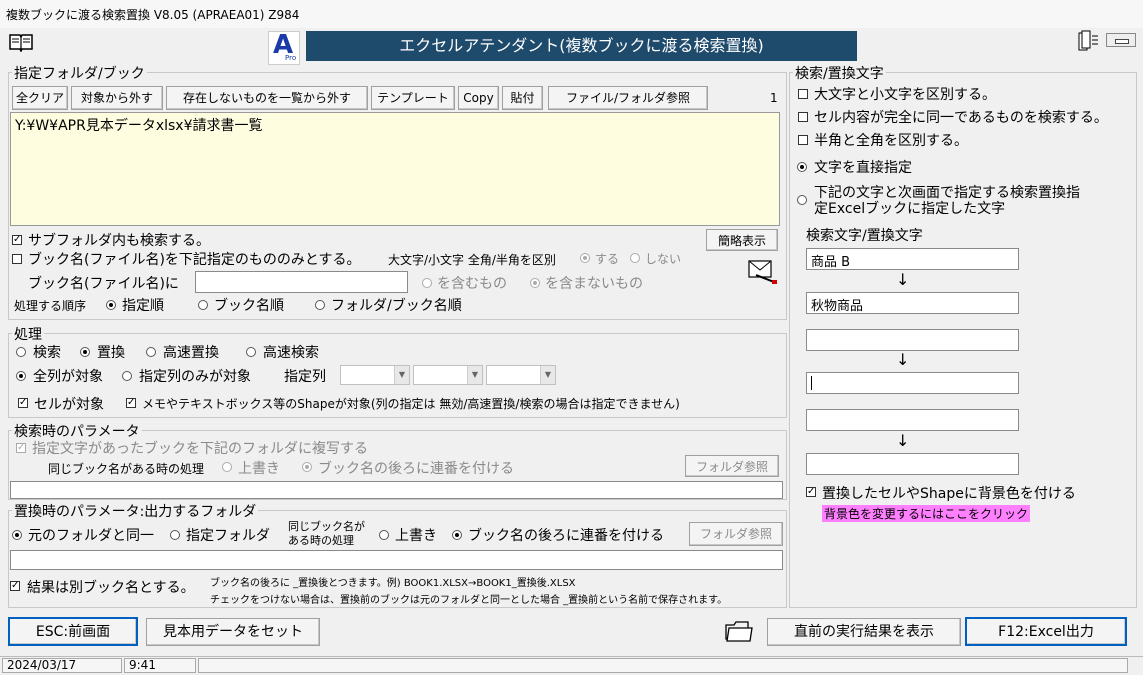 Image resolution: width=1143 pixels, height=675 pixels. Describe the element at coordinates (585, 258) in the screenshot. I see `case-yes-radio` at that location.